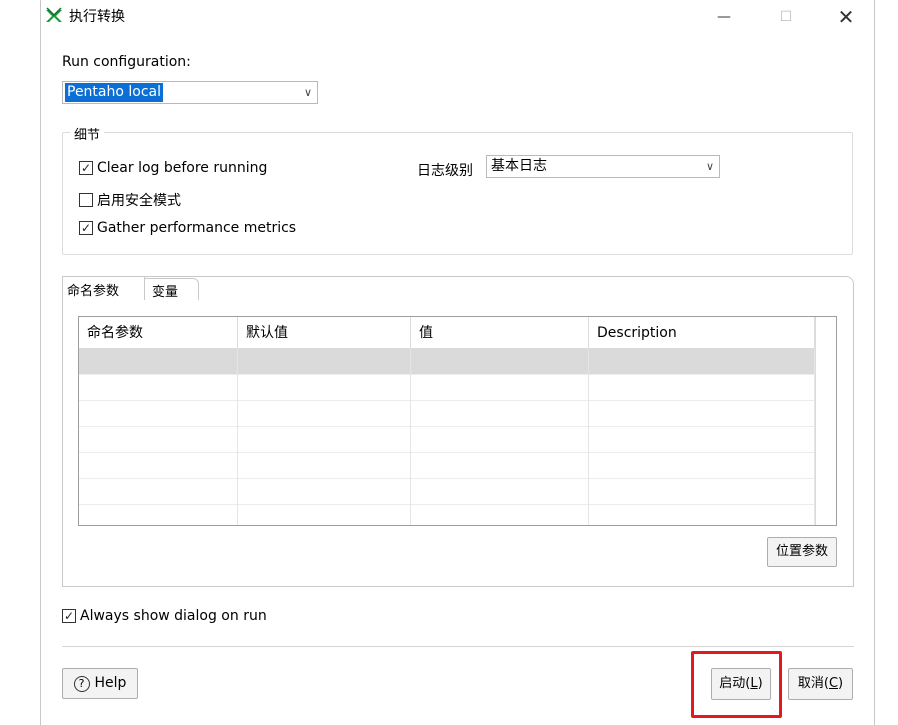 The height and width of the screenshot is (725, 898). Describe the element at coordinates (802, 552) in the screenshot. I see `positional-parameters-button: 位置参数` at that location.